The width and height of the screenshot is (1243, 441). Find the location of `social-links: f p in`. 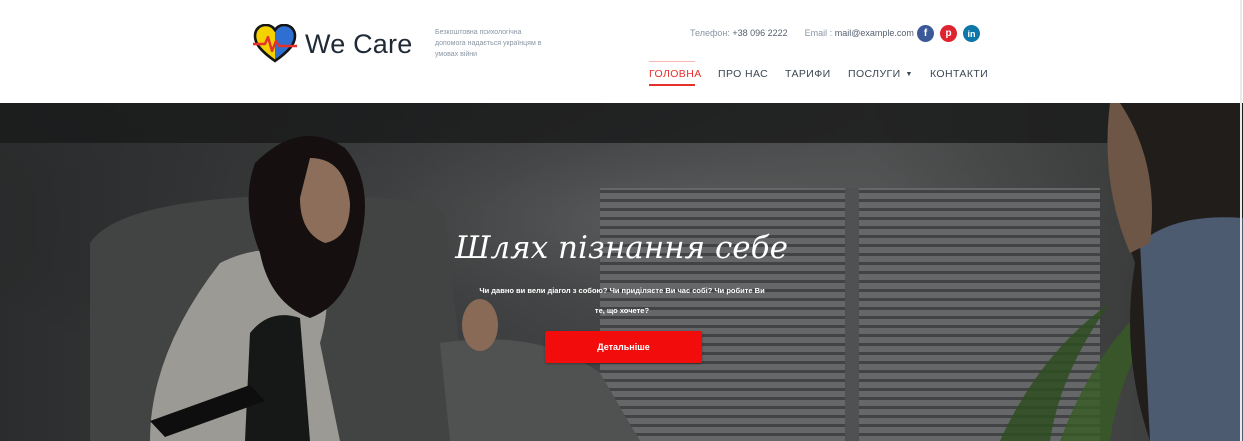

social-links: f p in is located at coordinates (951, 33).